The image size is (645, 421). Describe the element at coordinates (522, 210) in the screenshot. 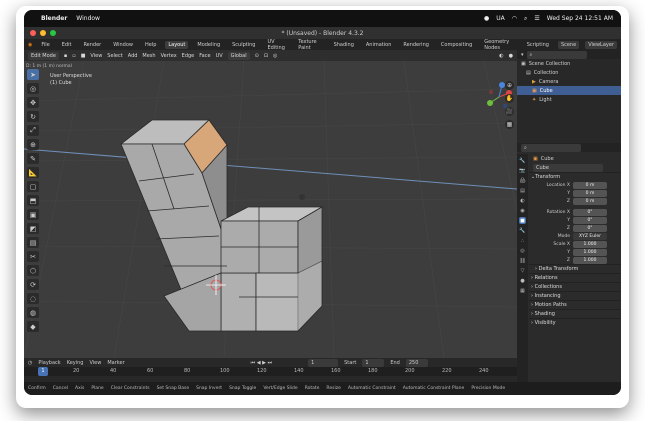

I see `world-tab-icon: ◉` at that location.